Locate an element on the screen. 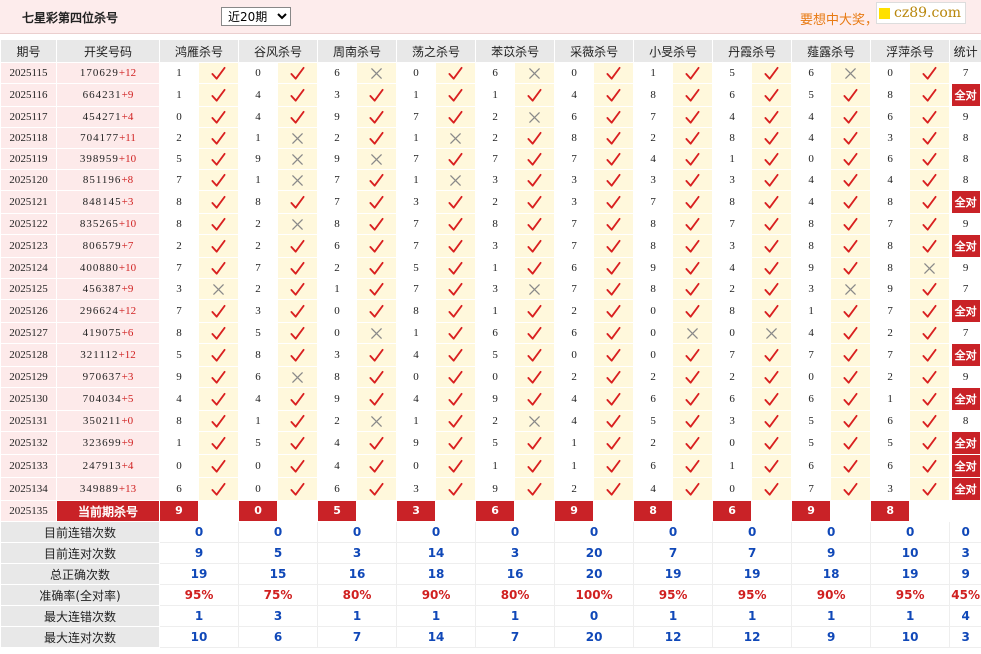  current-kill-number: 5 is located at coordinates (337, 511).